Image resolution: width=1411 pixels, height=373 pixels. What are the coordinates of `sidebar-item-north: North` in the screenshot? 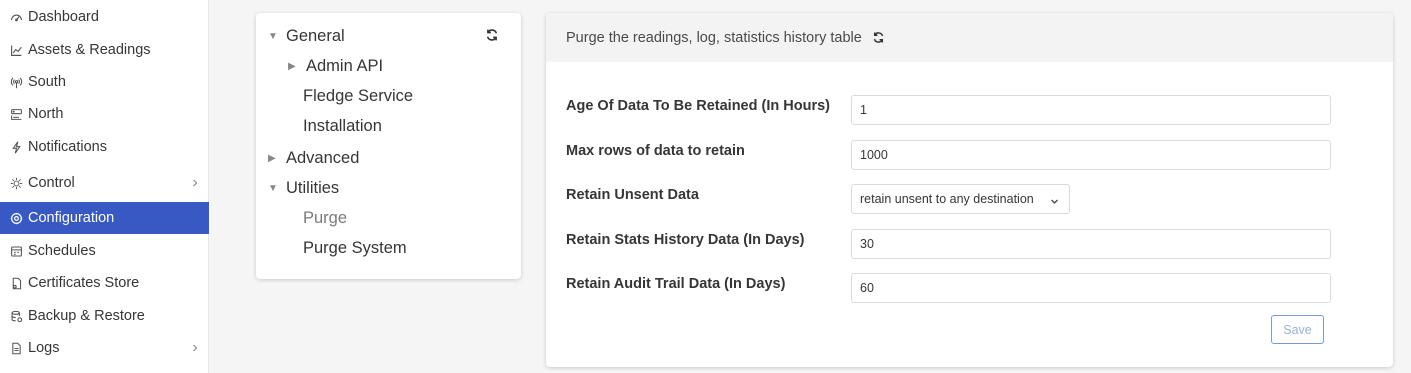 It's located at (104, 114).